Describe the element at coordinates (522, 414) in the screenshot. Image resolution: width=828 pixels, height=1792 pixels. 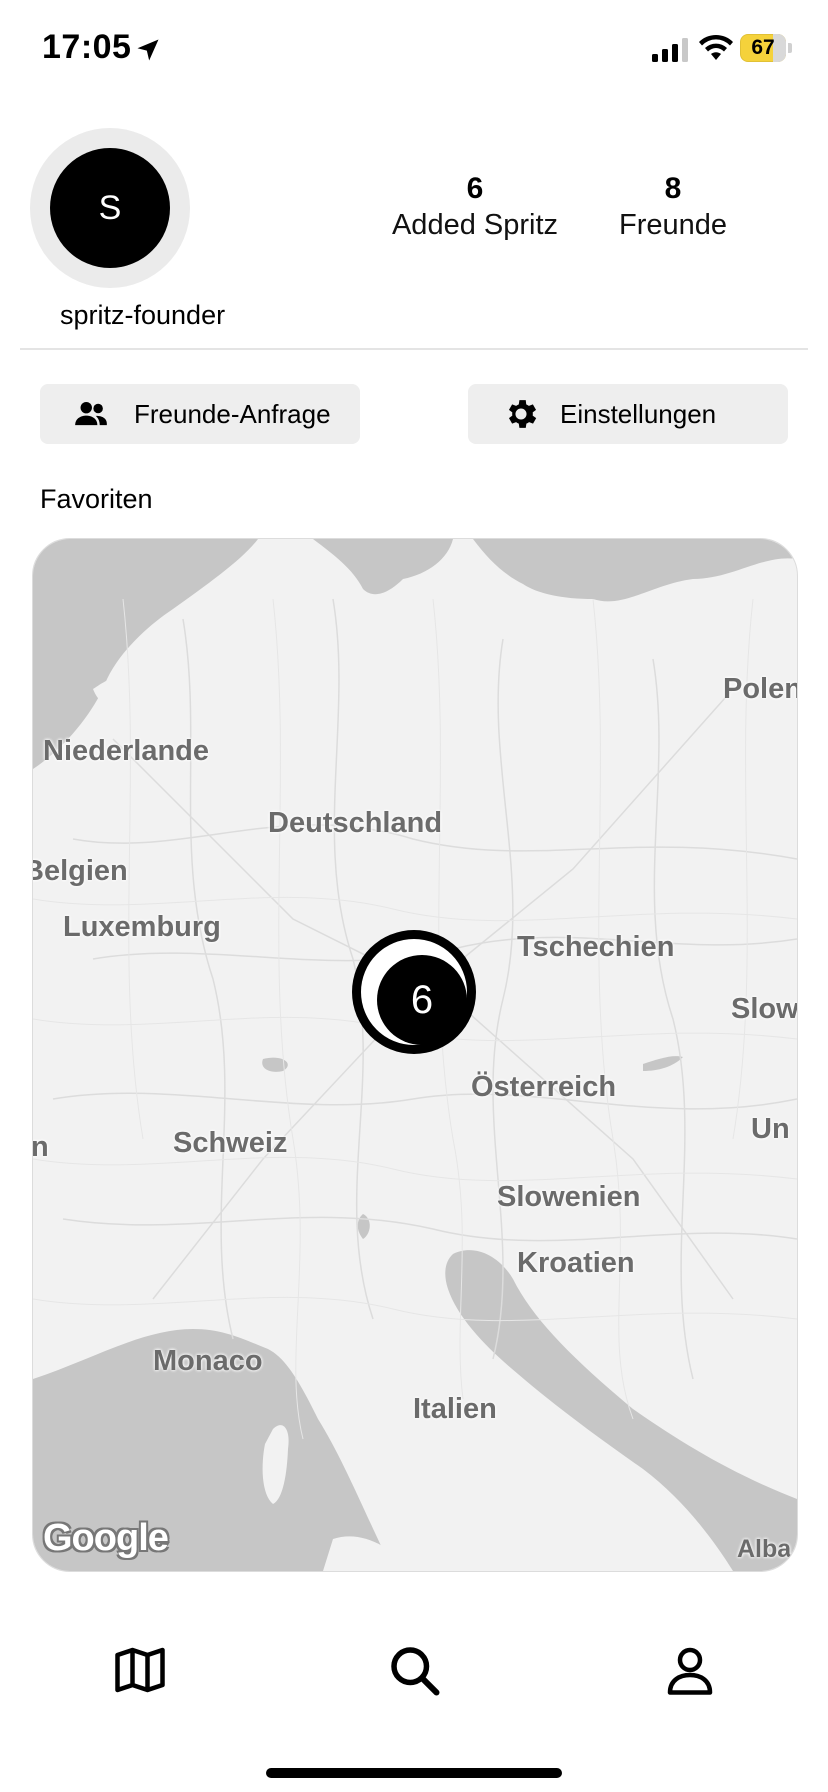
I see `gear-icon` at that location.